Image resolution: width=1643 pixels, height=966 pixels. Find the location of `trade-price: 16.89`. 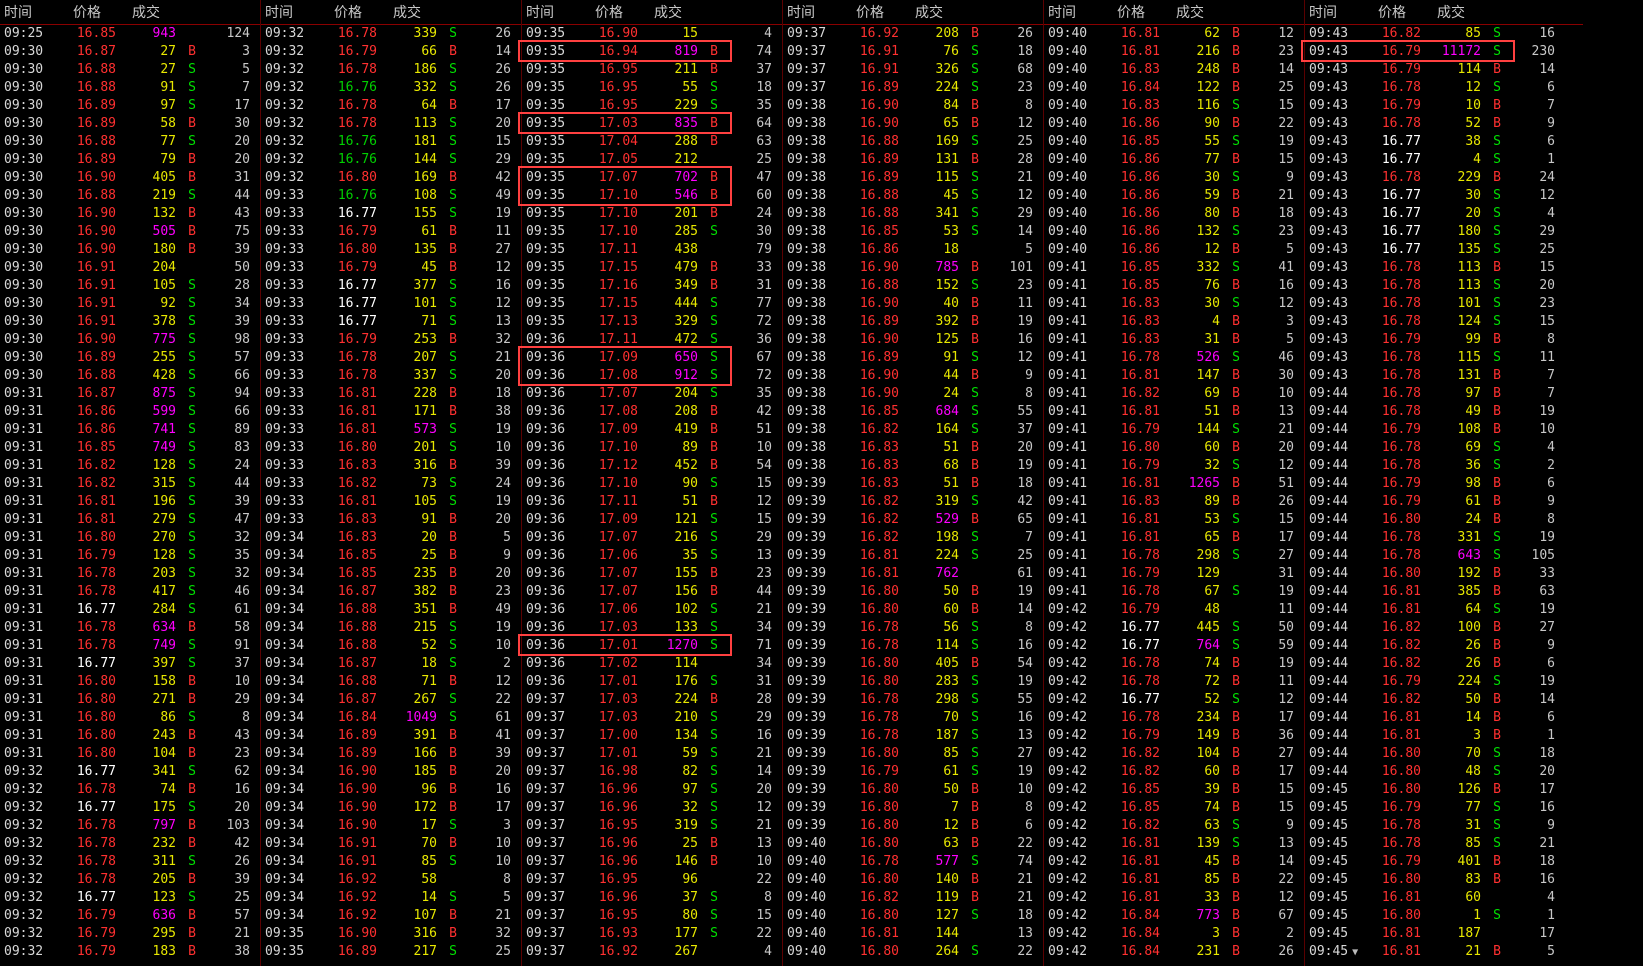

trade-price: 16.89 is located at coordinates (879, 321).